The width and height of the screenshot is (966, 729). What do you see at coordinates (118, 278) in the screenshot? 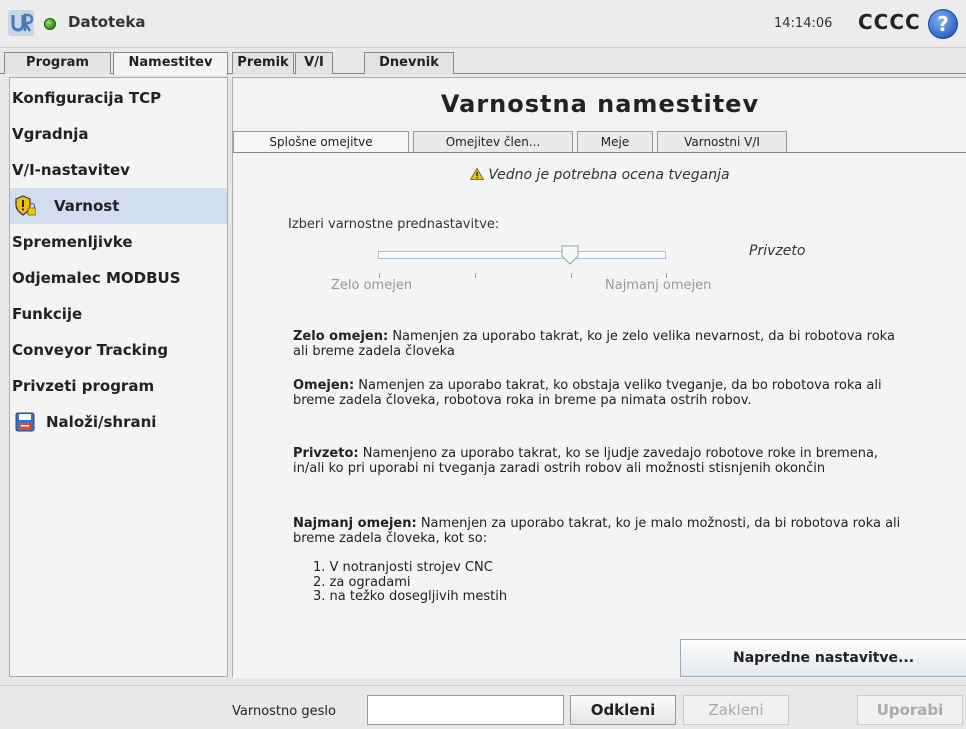
I see `sidebar-item-modbus: Odjemalec MODBUS` at bounding box center [118, 278].